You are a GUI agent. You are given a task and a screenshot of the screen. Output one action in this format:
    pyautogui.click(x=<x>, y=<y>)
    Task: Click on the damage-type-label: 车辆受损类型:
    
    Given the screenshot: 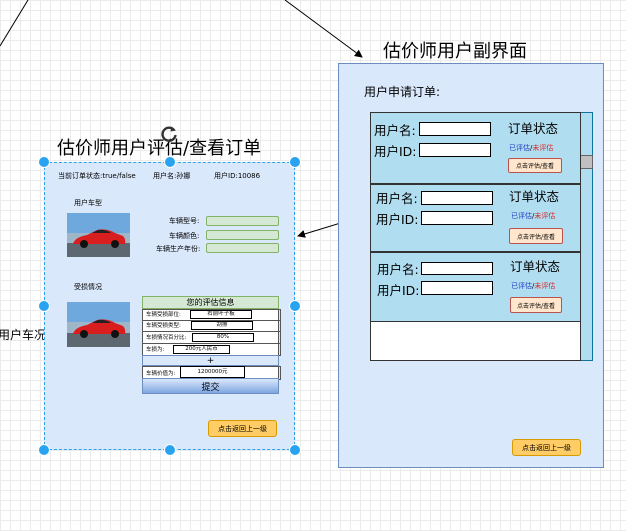 What is the action you would take?
    pyautogui.click(x=163, y=326)
    